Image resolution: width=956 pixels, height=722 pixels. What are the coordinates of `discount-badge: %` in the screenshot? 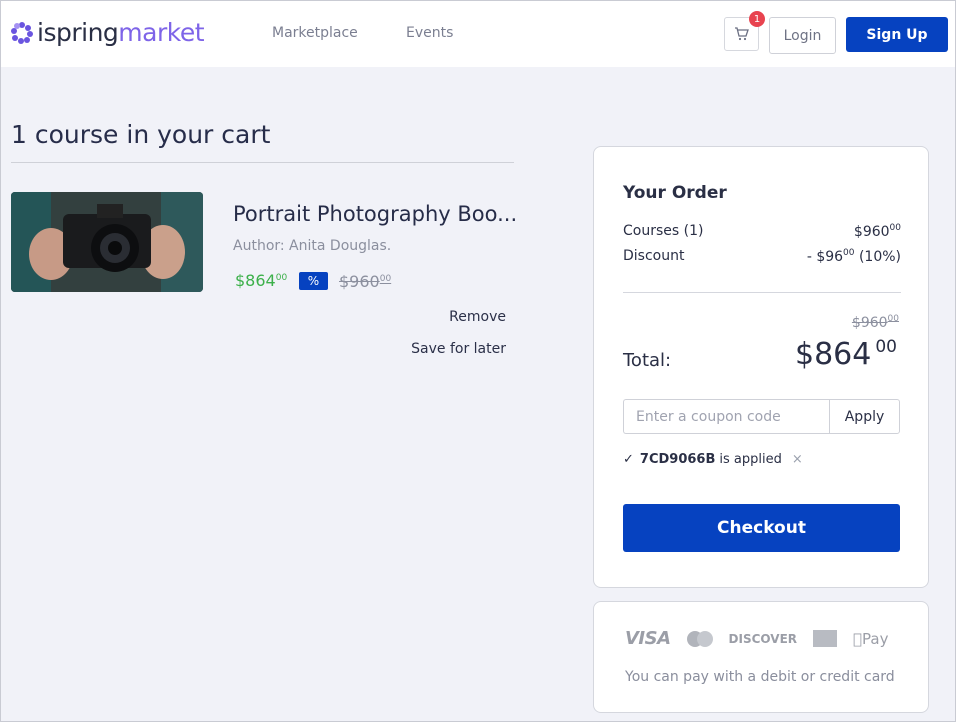 It's located at (313, 281).